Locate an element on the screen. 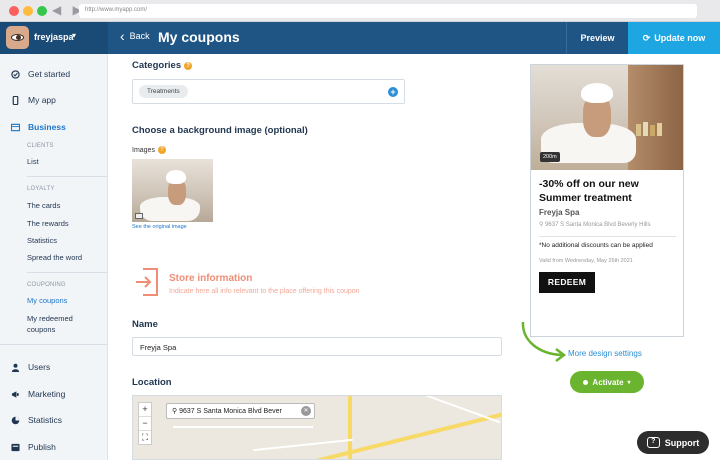  images-heading: Images? is located at coordinates (149, 150).